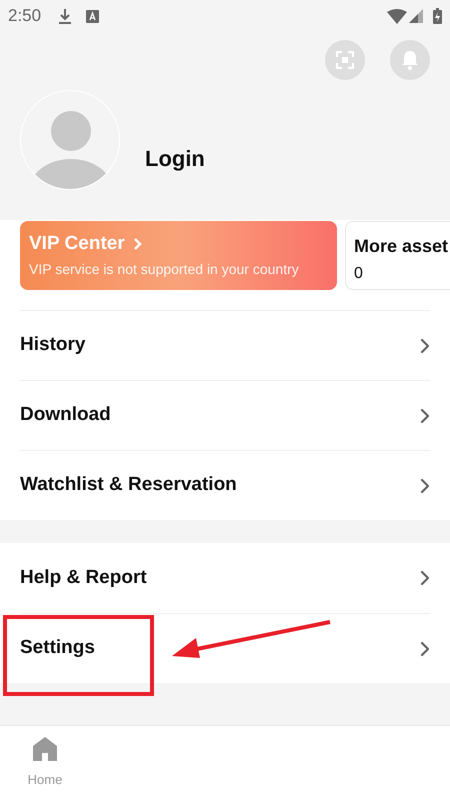 This screenshot has width=450, height=800. I want to click on assets-count: 0, so click(359, 274).